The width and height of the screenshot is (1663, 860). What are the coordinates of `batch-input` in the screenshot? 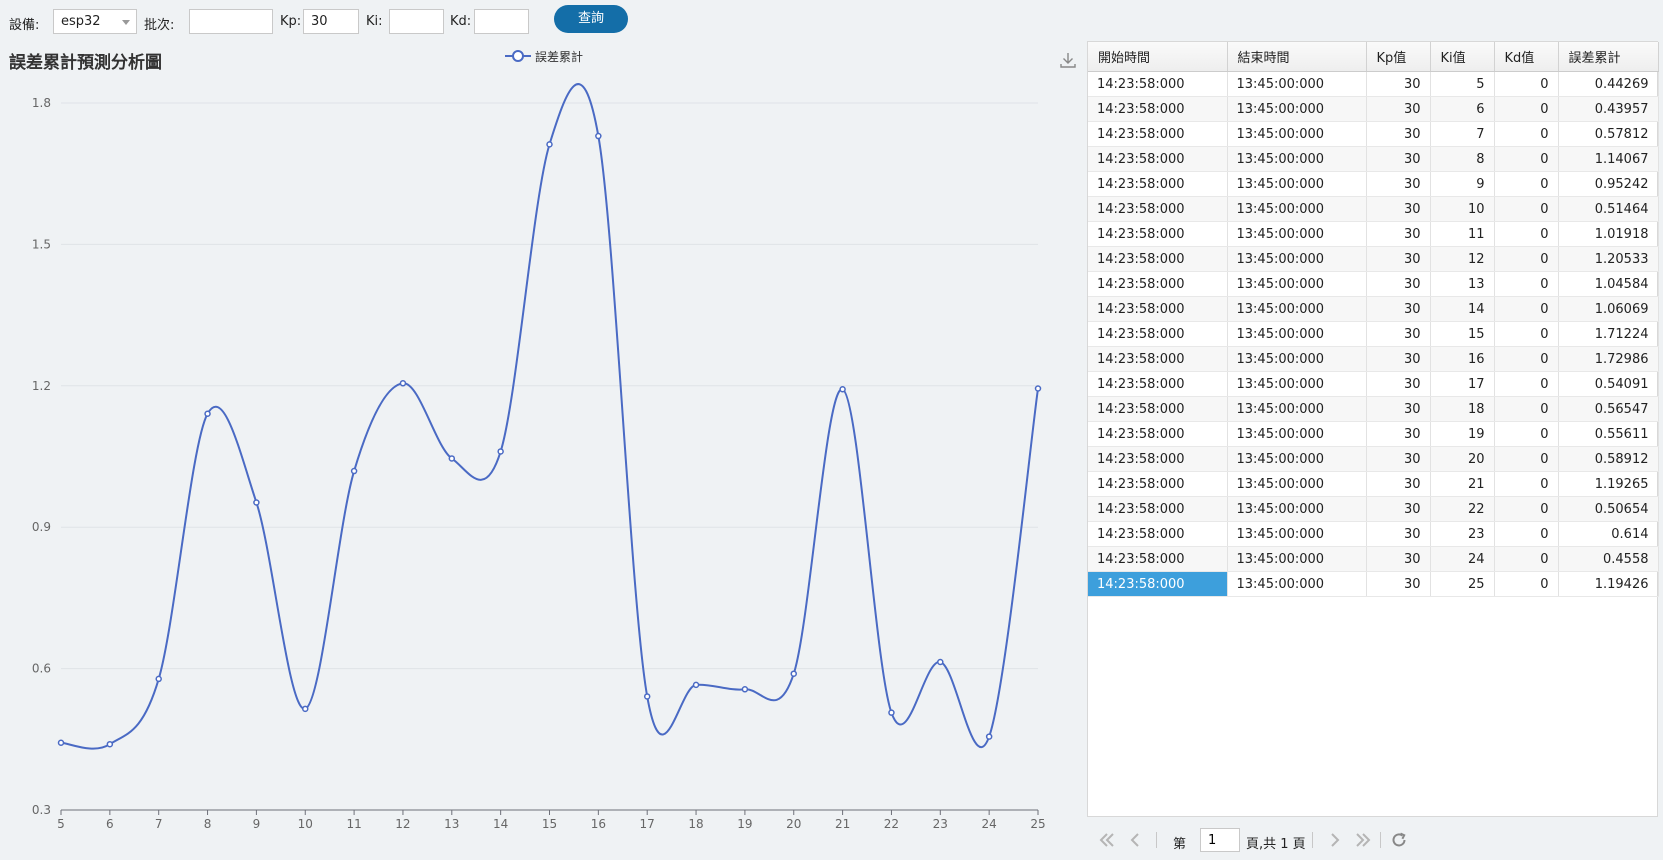 It's located at (231, 21).